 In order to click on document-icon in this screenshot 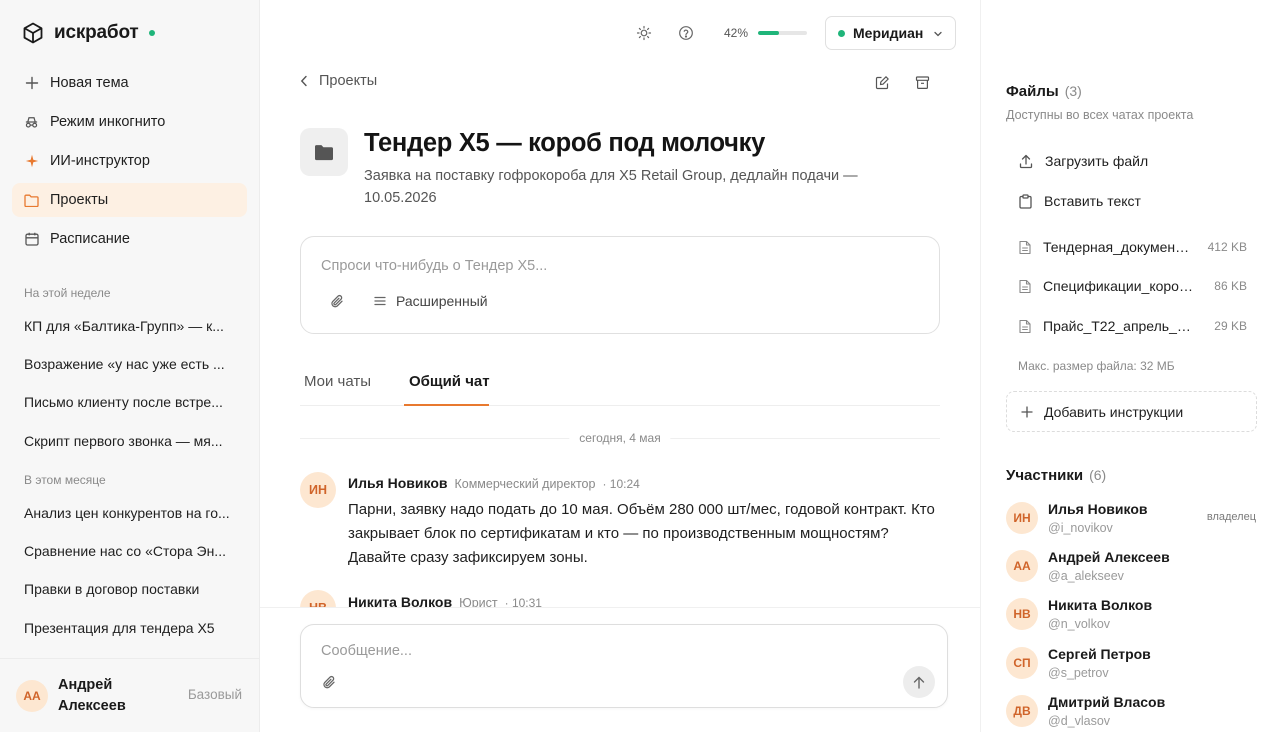, I will do `click(1025, 326)`.